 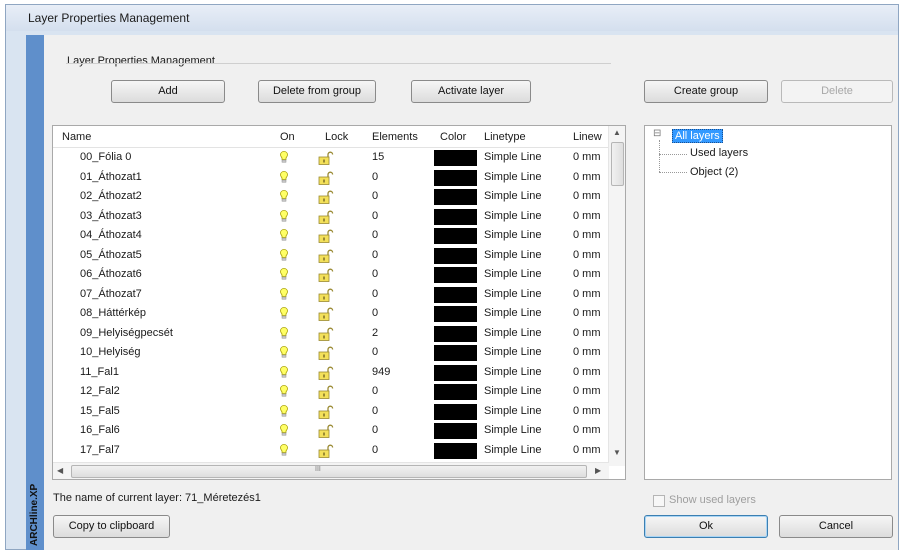 What do you see at coordinates (336, 137) in the screenshot?
I see `col-lock: Lock` at bounding box center [336, 137].